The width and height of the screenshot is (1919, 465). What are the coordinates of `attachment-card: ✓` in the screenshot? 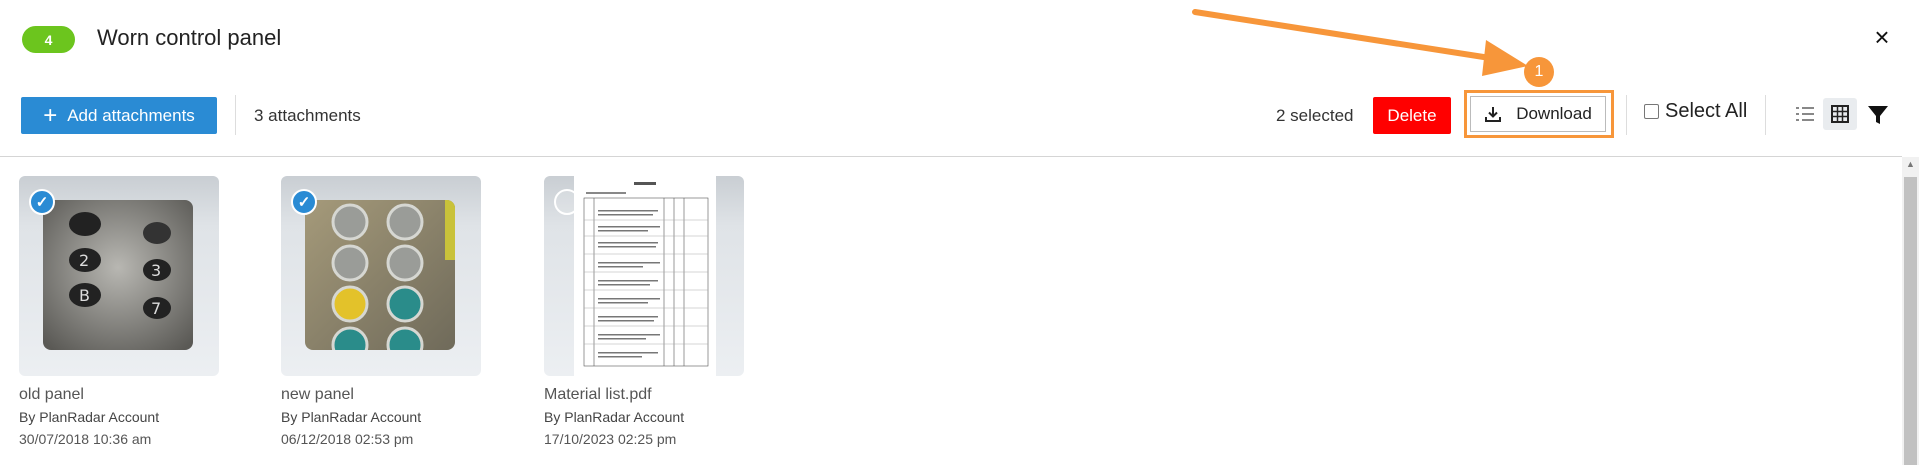 It's located at (381, 276).